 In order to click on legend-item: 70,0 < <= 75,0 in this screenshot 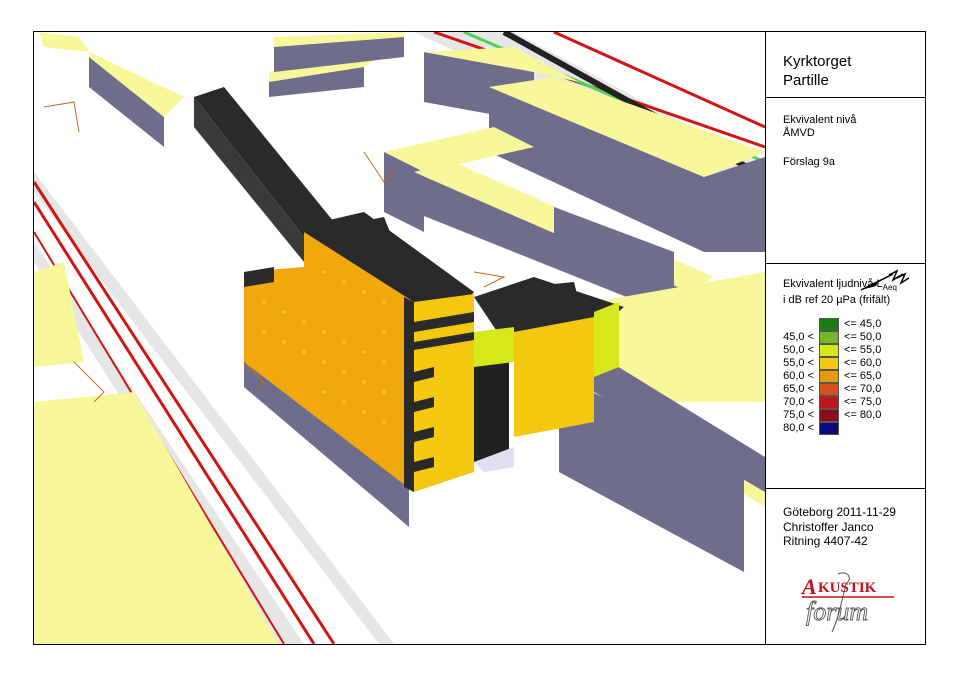, I will do `click(832, 402)`.